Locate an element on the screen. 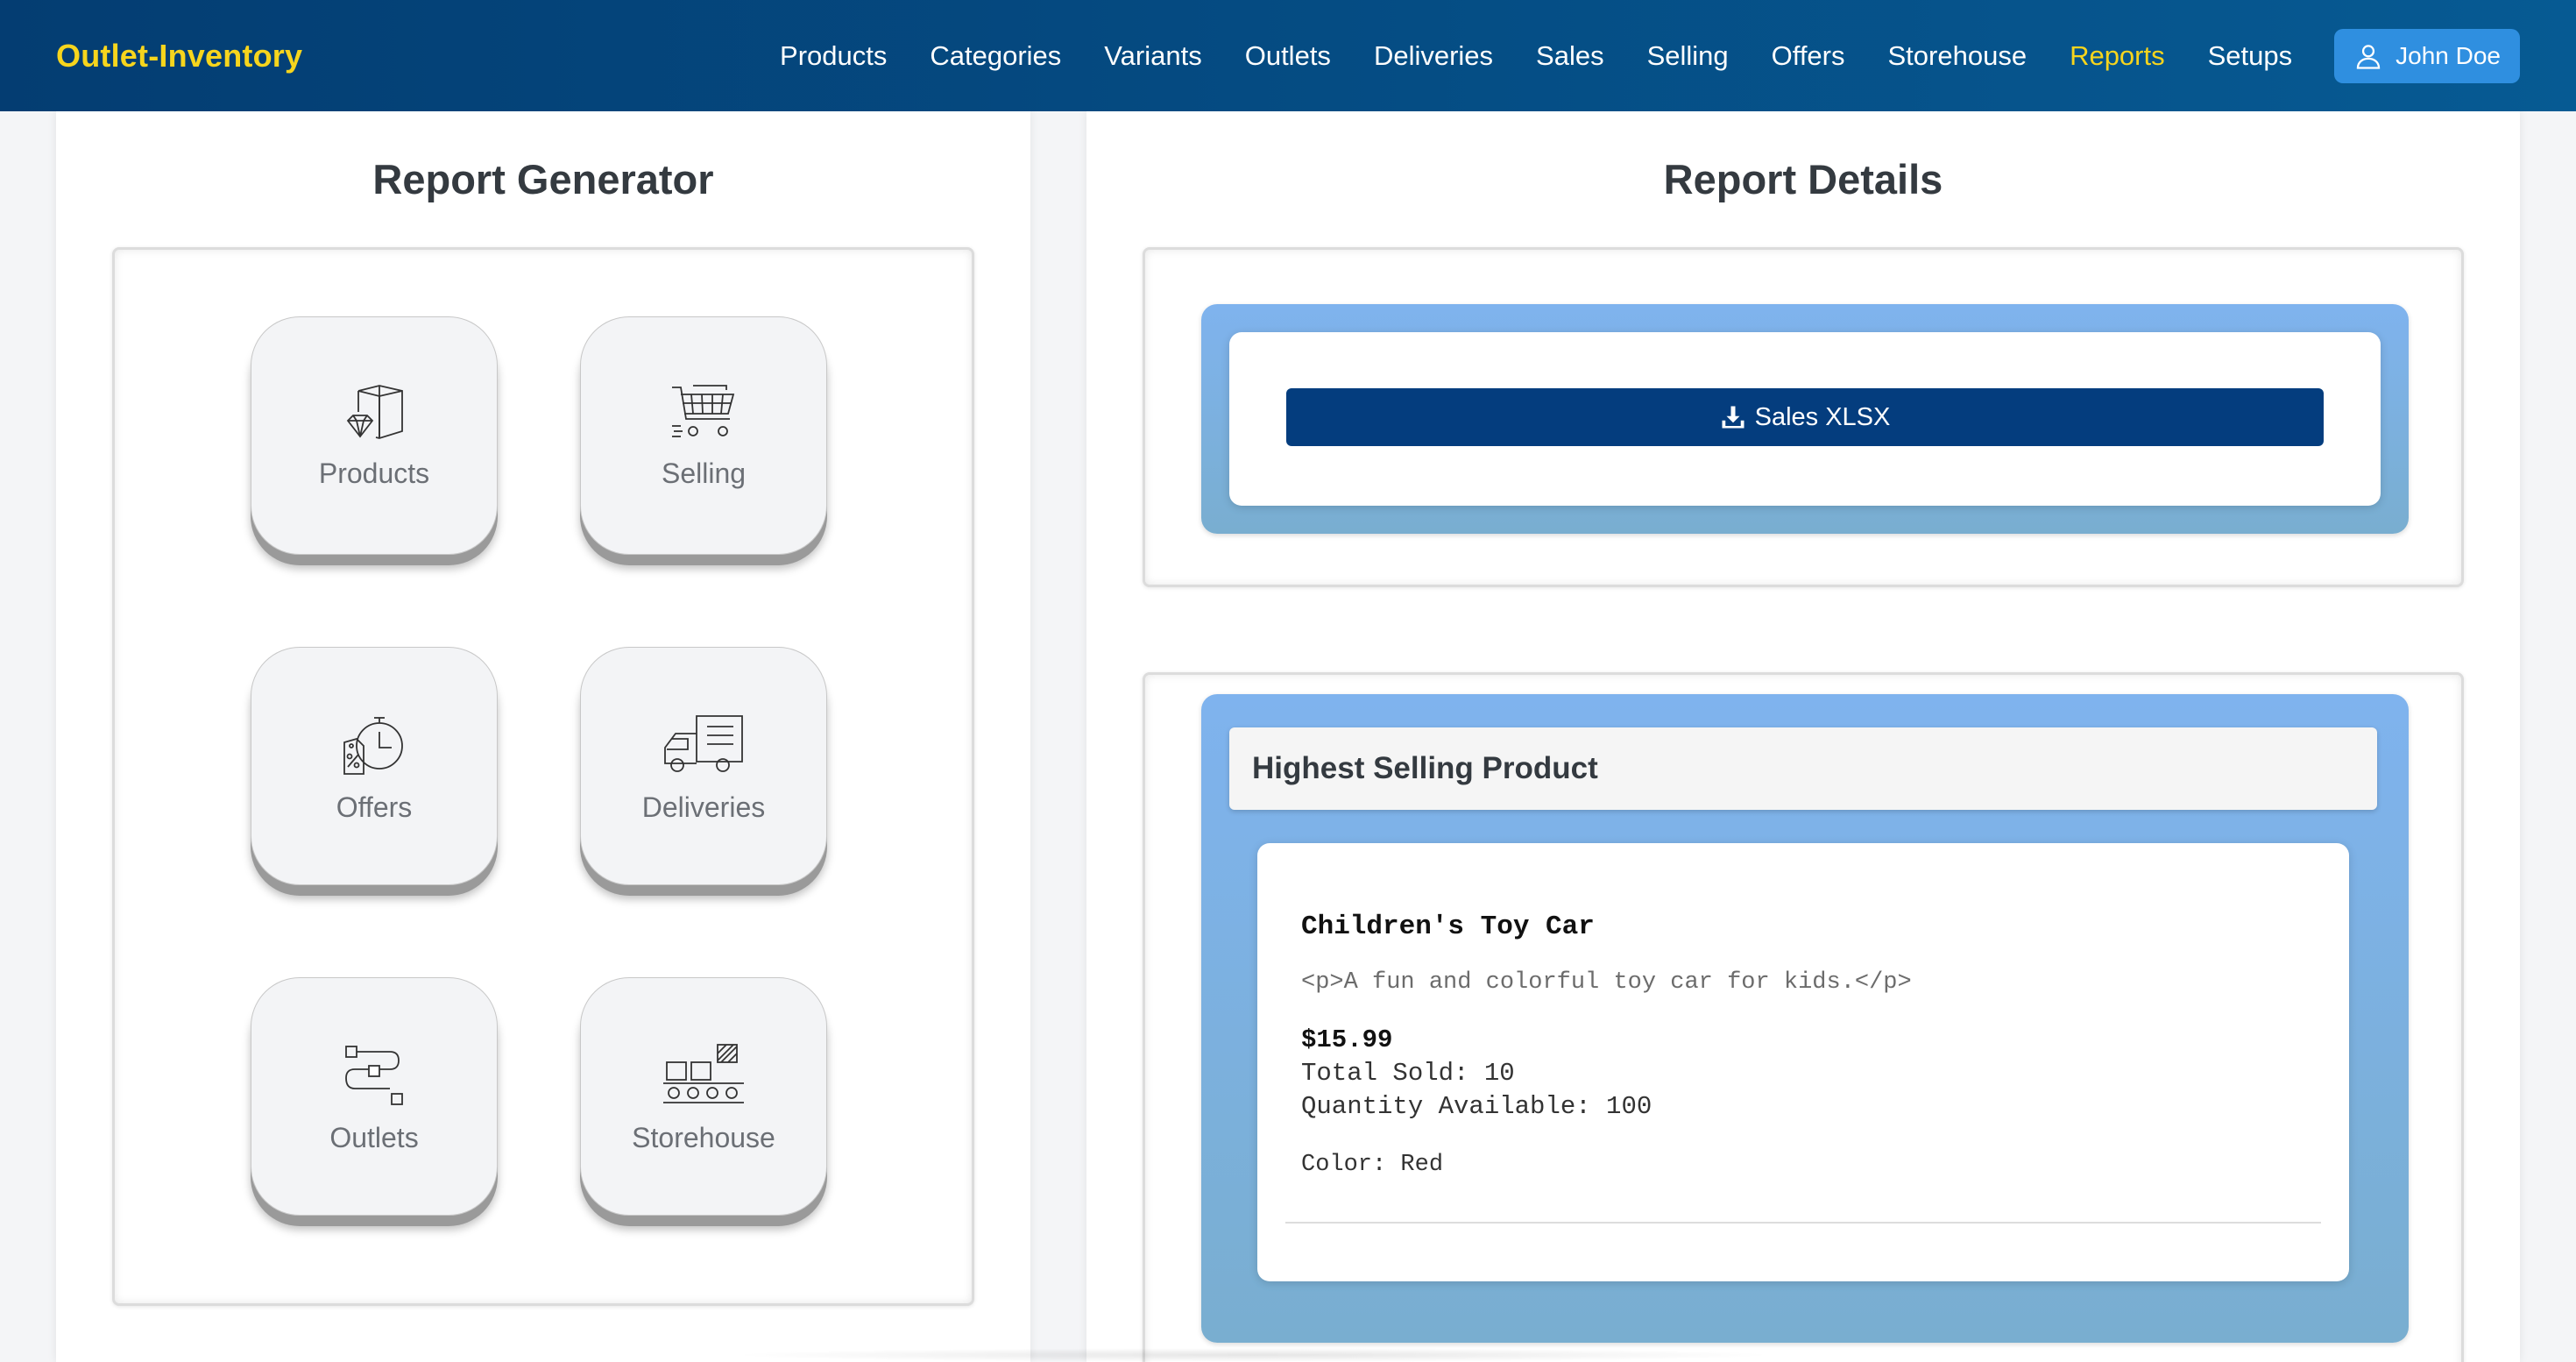  sales-xlsx-download-button: Sales XLSX is located at coordinates (1805, 417).